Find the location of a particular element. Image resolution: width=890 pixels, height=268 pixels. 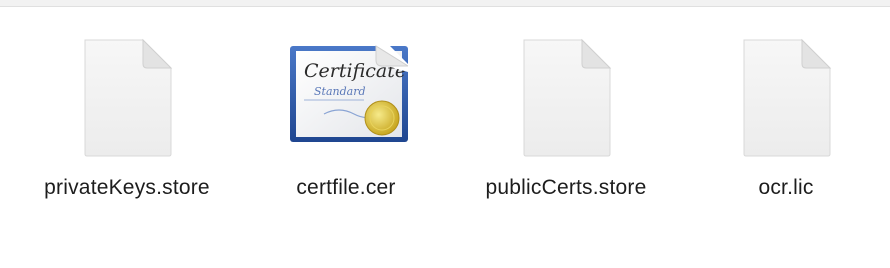

file-name-label: certfile.cer is located at coordinates (346, 187).